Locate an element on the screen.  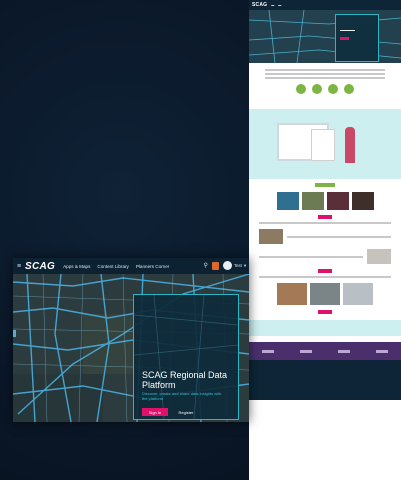
preview-card-row is located at coordinates (325, 201).